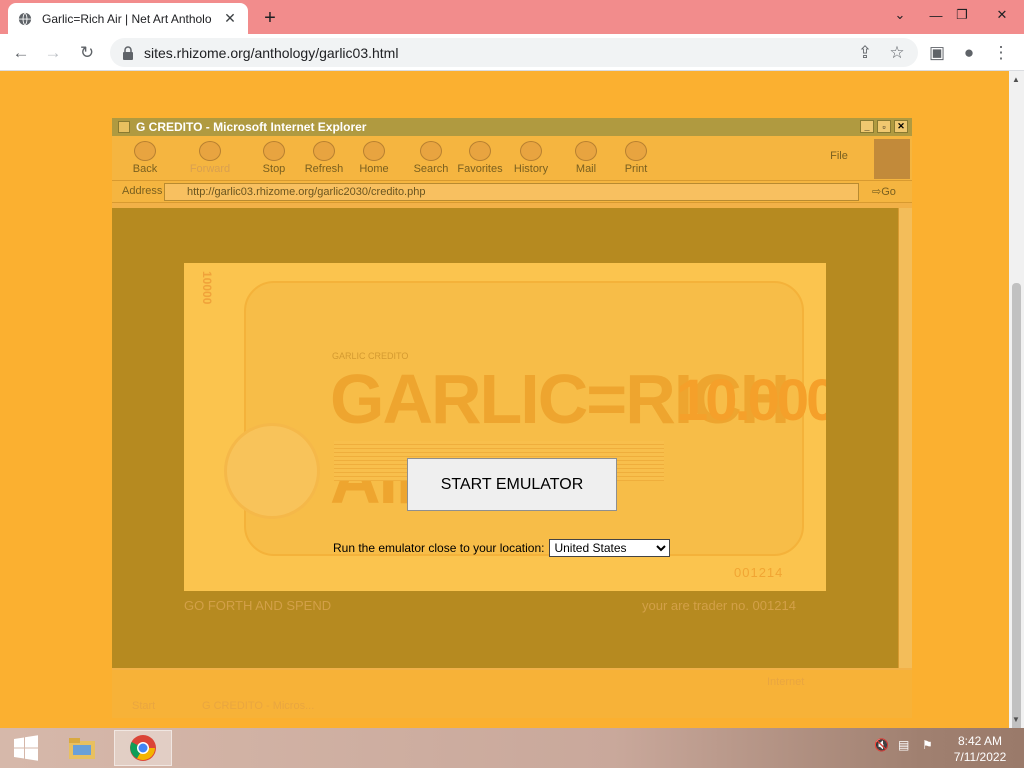 This screenshot has height=768, width=1024. What do you see at coordinates (431, 169) in the screenshot?
I see `ie-search-label: Search` at bounding box center [431, 169].